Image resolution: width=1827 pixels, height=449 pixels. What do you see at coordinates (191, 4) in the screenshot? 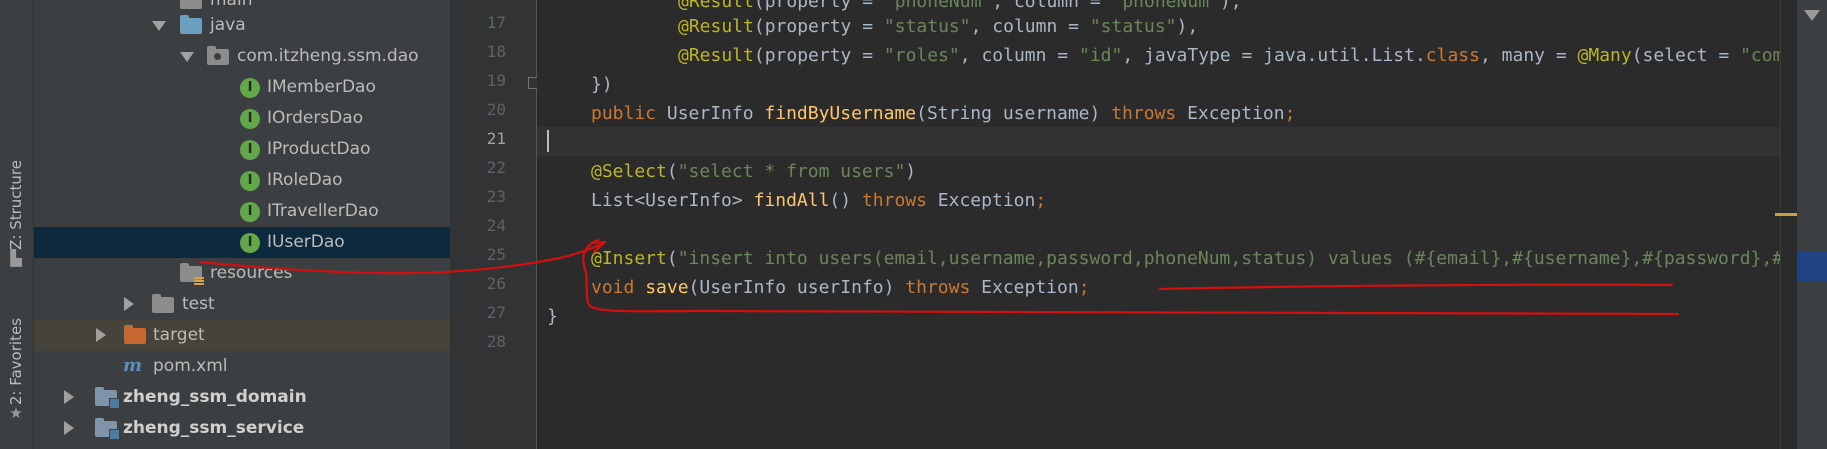
I see `folder-icon` at bounding box center [191, 4].